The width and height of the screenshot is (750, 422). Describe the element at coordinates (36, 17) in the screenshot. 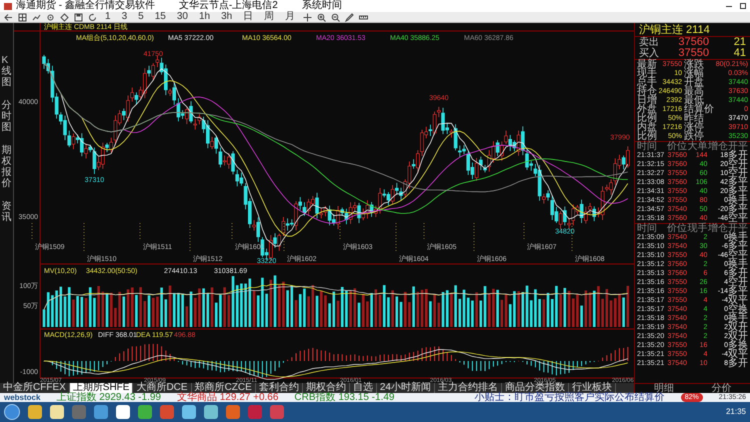

I see `line-chart-icon` at that location.